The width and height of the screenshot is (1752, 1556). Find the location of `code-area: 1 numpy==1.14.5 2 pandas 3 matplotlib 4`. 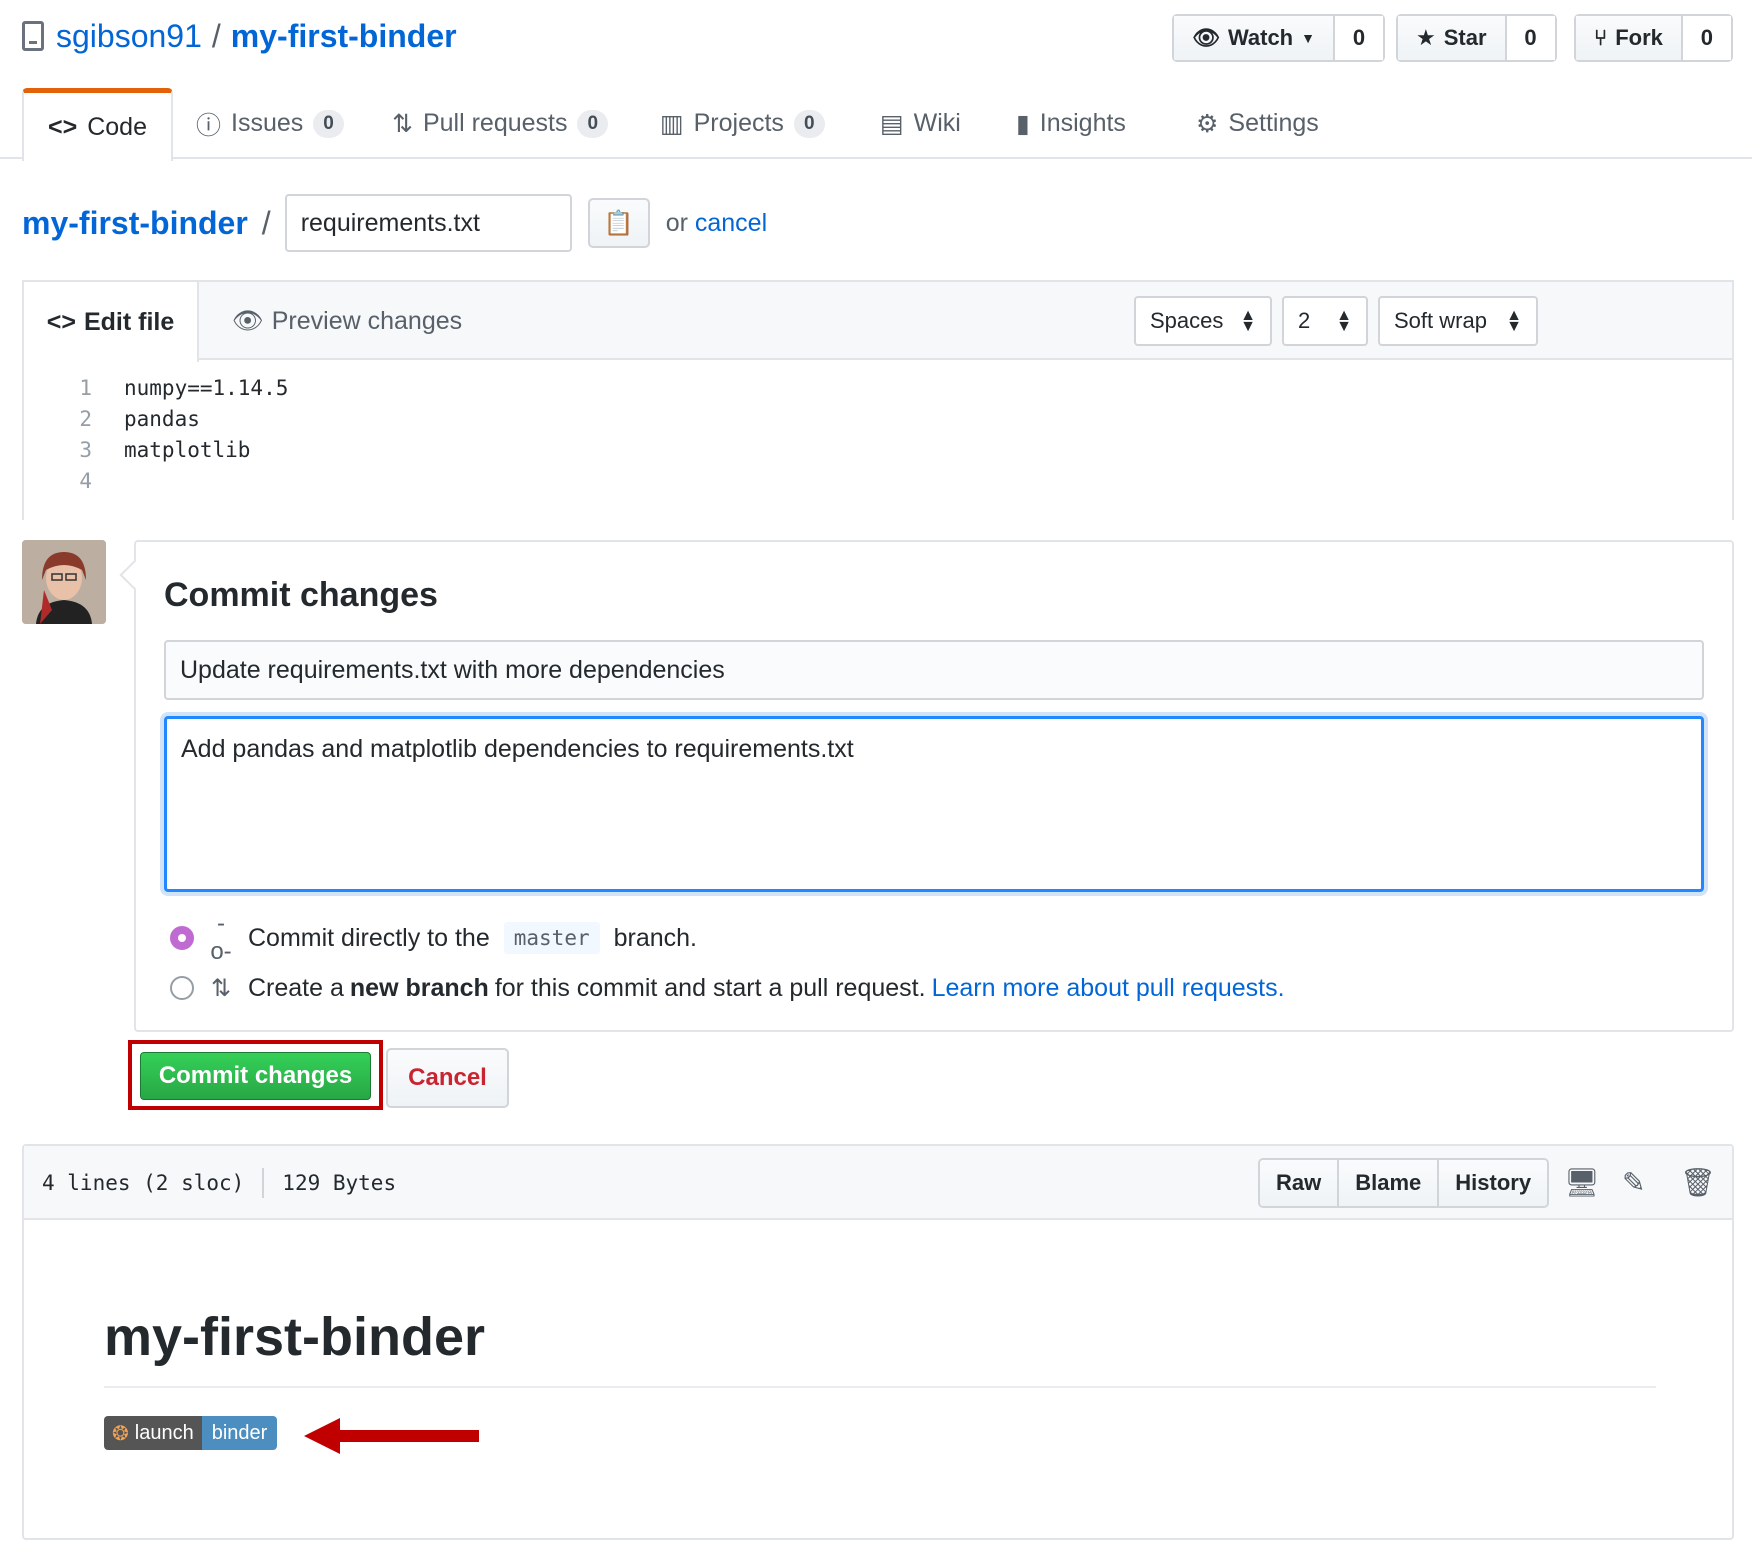

code-area: 1 numpy==1.14.5 2 pandas 3 matplotlib 4 is located at coordinates (878, 434).